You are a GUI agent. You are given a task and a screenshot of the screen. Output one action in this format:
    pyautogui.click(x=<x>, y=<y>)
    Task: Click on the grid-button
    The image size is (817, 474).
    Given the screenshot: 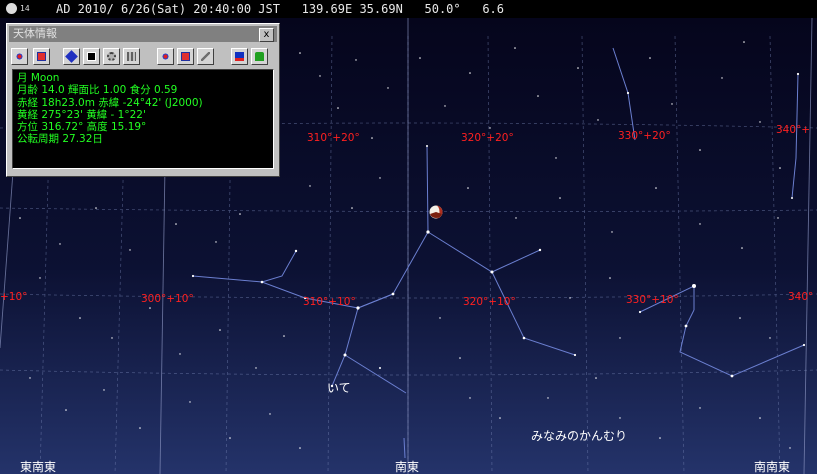 What is the action you would take?
    pyautogui.click(x=131, y=56)
    